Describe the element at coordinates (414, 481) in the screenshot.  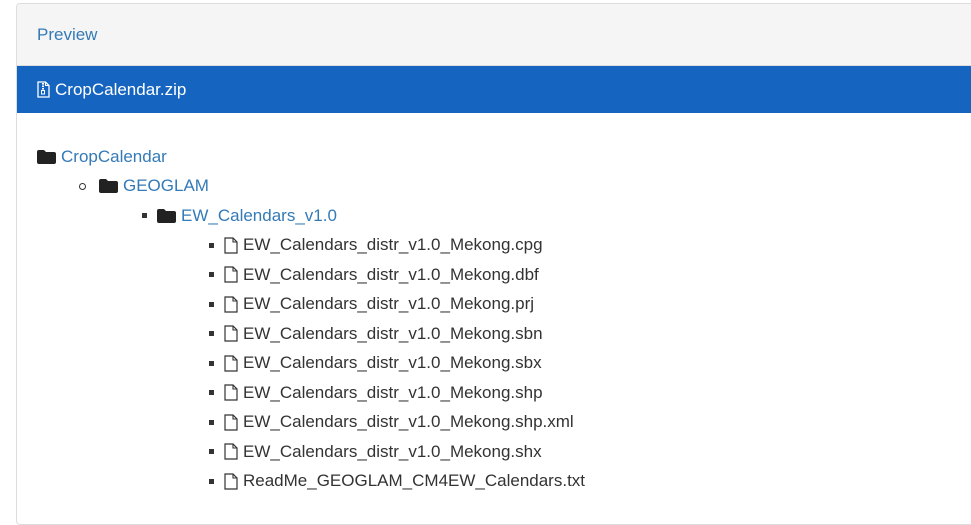
I see `file-name: ReadMe_GEOGLAM_CM4EW_Calendars.txt` at that location.